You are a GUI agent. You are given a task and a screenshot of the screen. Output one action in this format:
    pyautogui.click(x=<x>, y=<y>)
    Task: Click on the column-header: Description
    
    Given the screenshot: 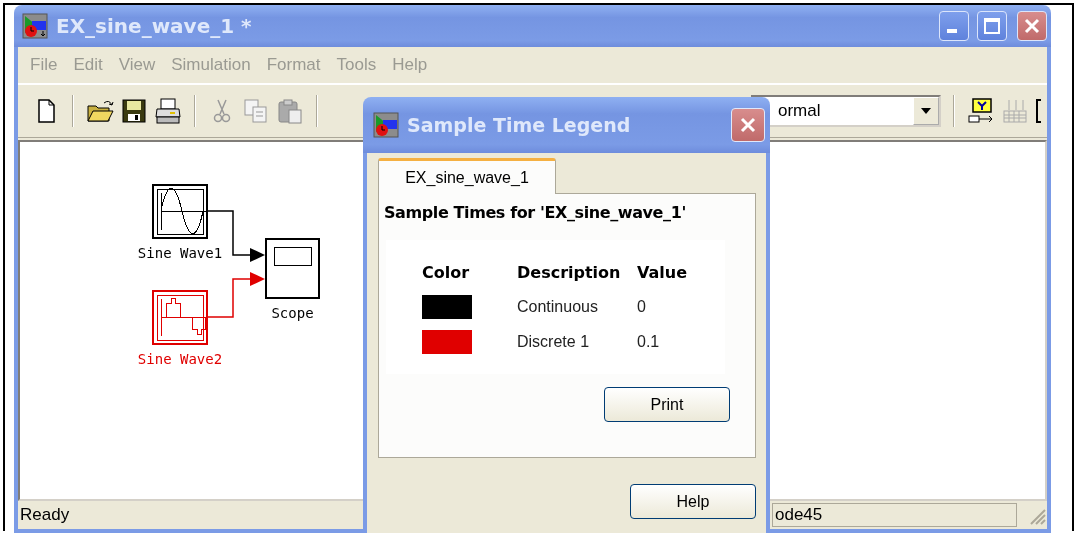 What is the action you would take?
    pyautogui.click(x=569, y=272)
    